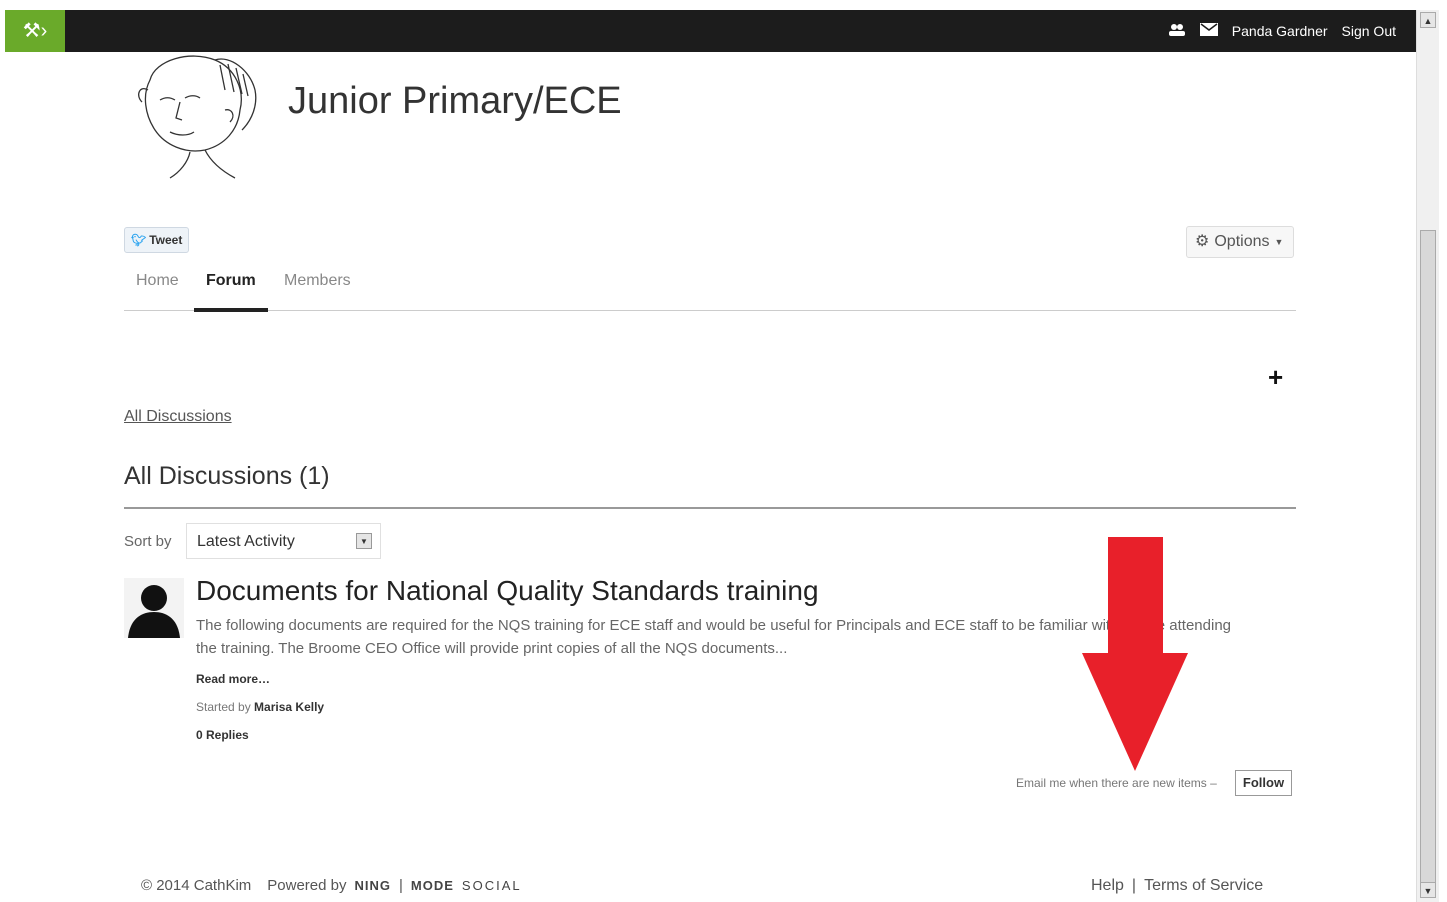  Describe the element at coordinates (710, 31) in the screenshot. I see `top-bar: ⚒› Panda Gardner Sign Out` at that location.